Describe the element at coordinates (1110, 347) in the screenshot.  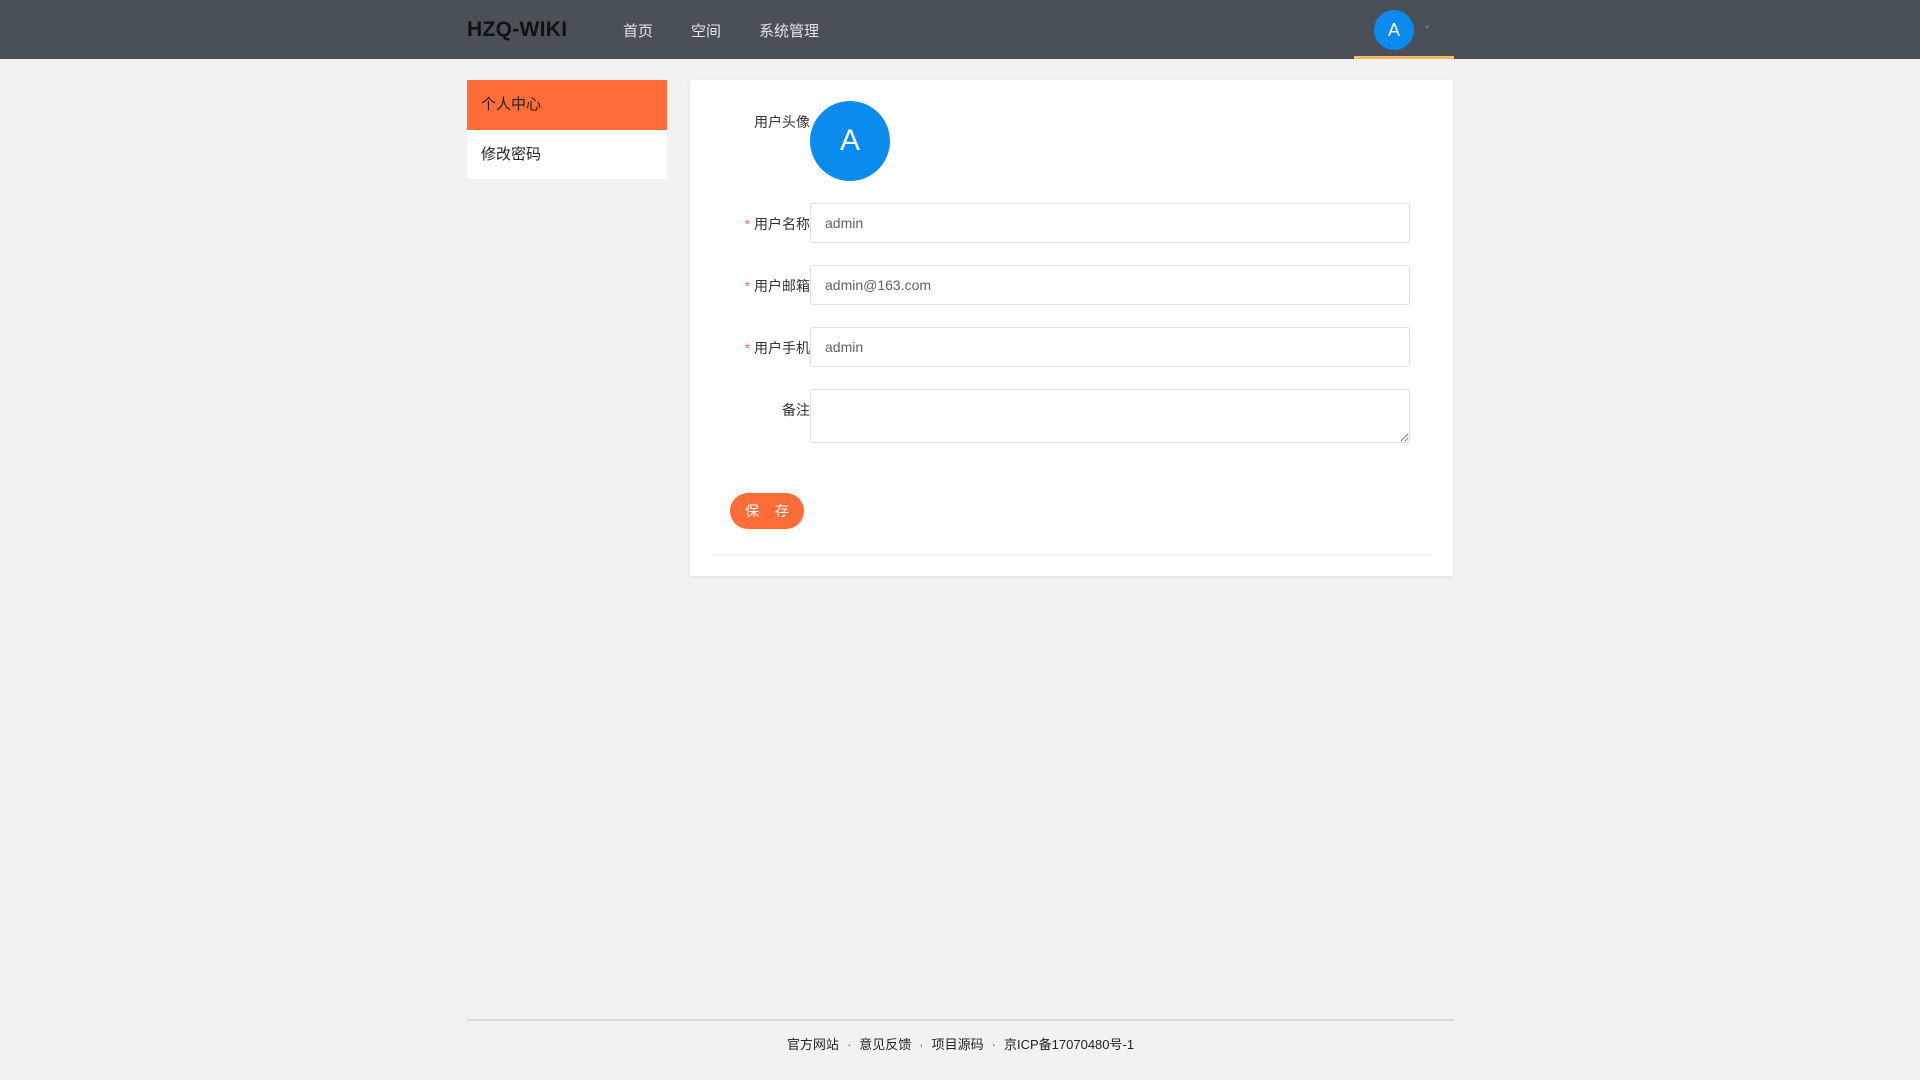
I see `phone-input` at that location.